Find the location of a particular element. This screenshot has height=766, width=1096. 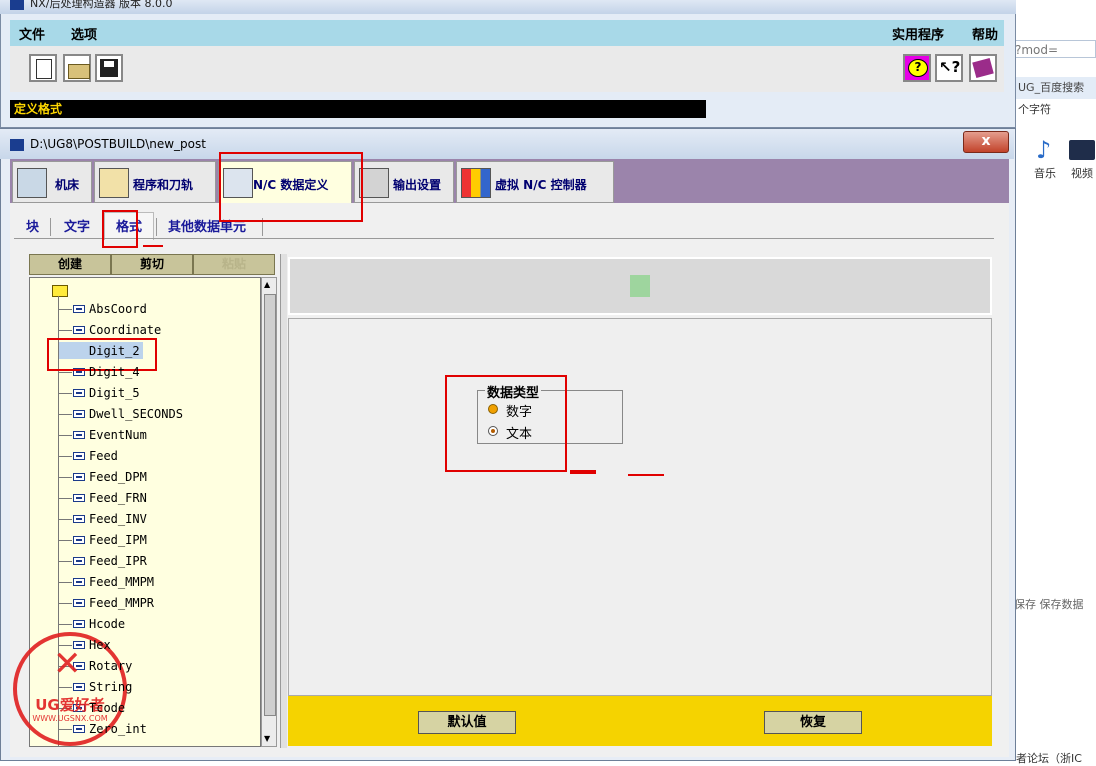

new-file-button is located at coordinates (43, 68).